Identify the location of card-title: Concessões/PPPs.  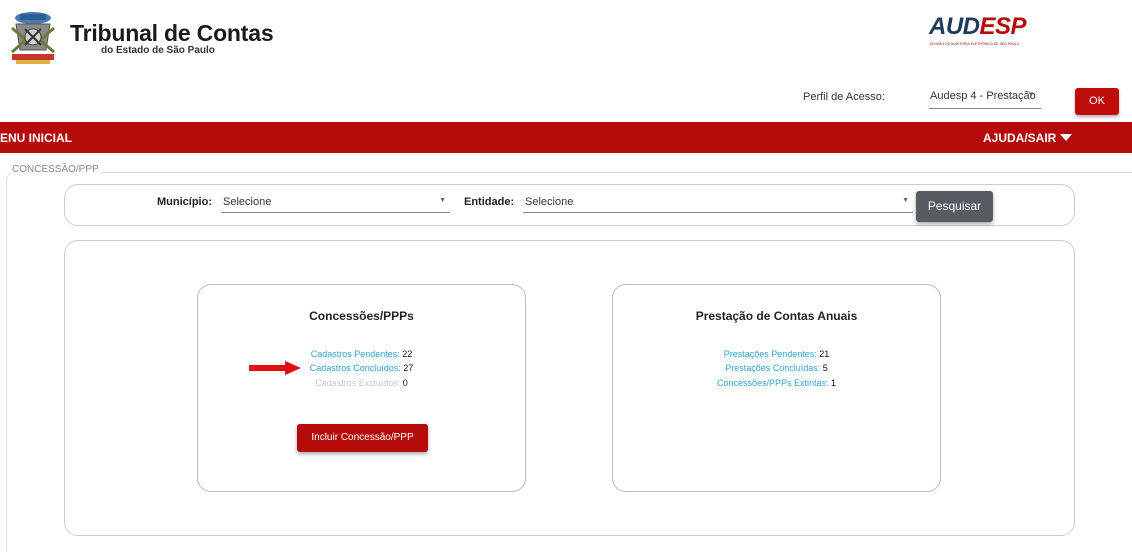
(361, 316).